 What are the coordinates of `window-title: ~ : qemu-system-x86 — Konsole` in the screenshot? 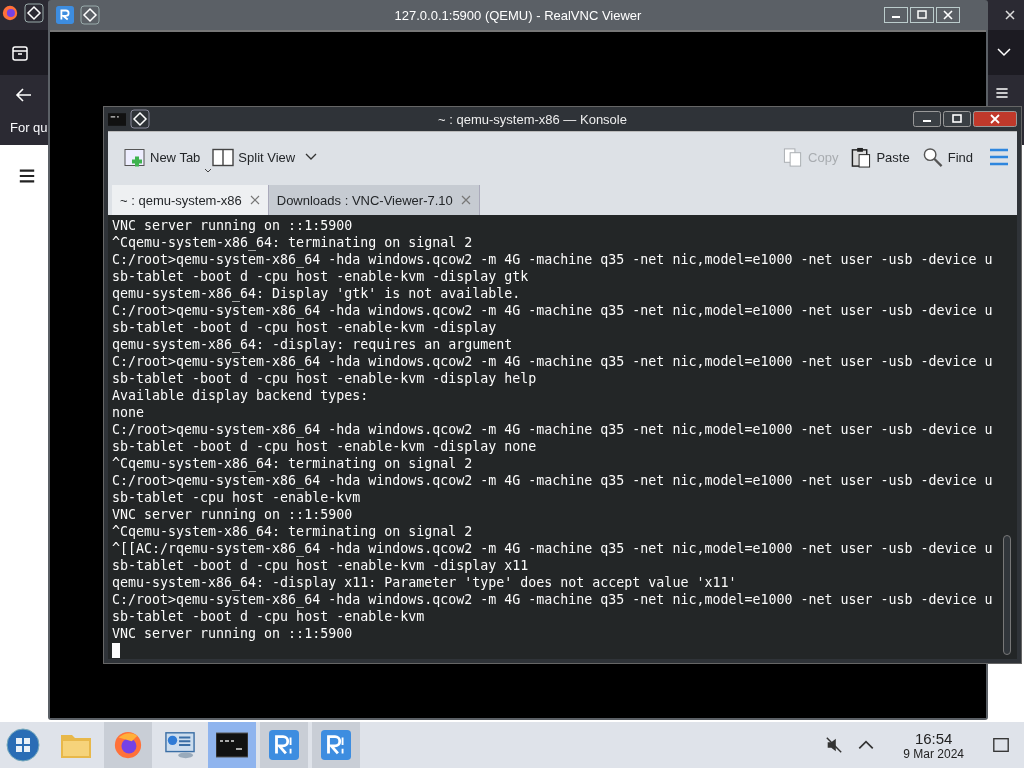 It's located at (532, 119).